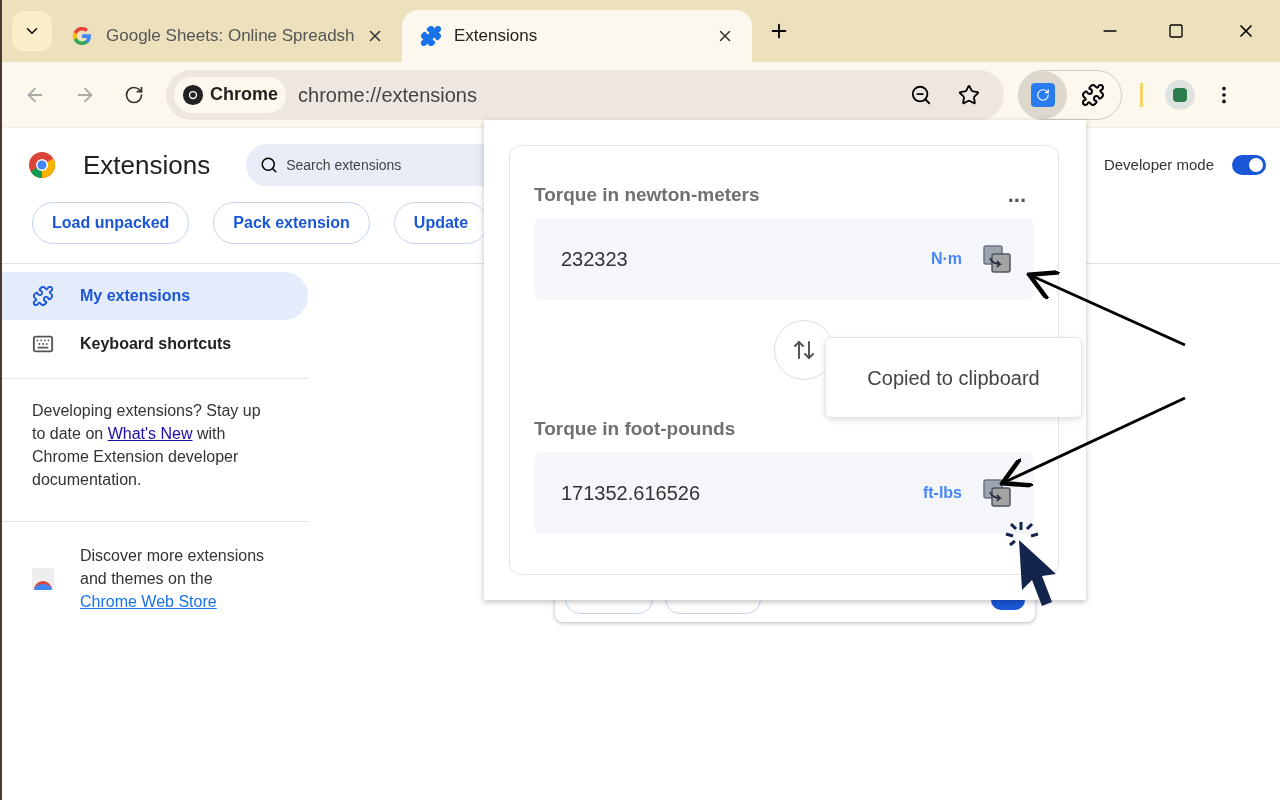 This screenshot has width=1280, height=800. I want to click on developer-mode-toggle, so click(1249, 165).